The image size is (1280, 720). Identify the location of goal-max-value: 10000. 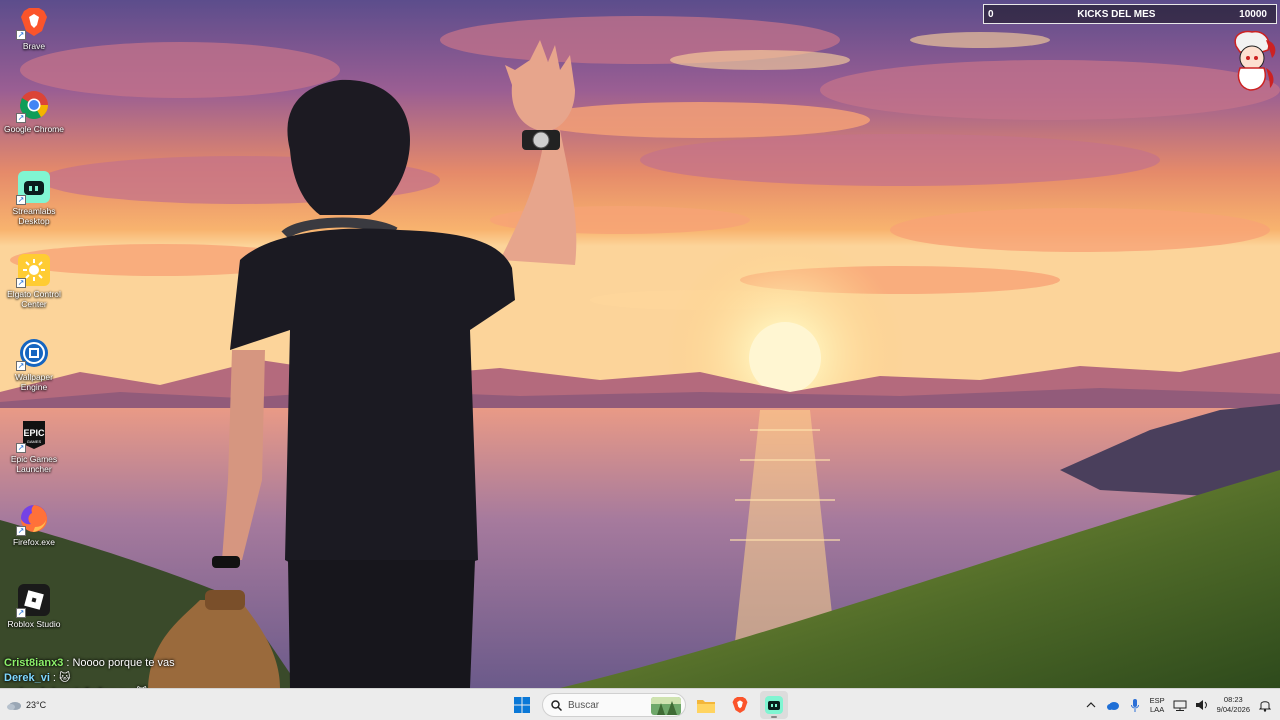
(1253, 14).